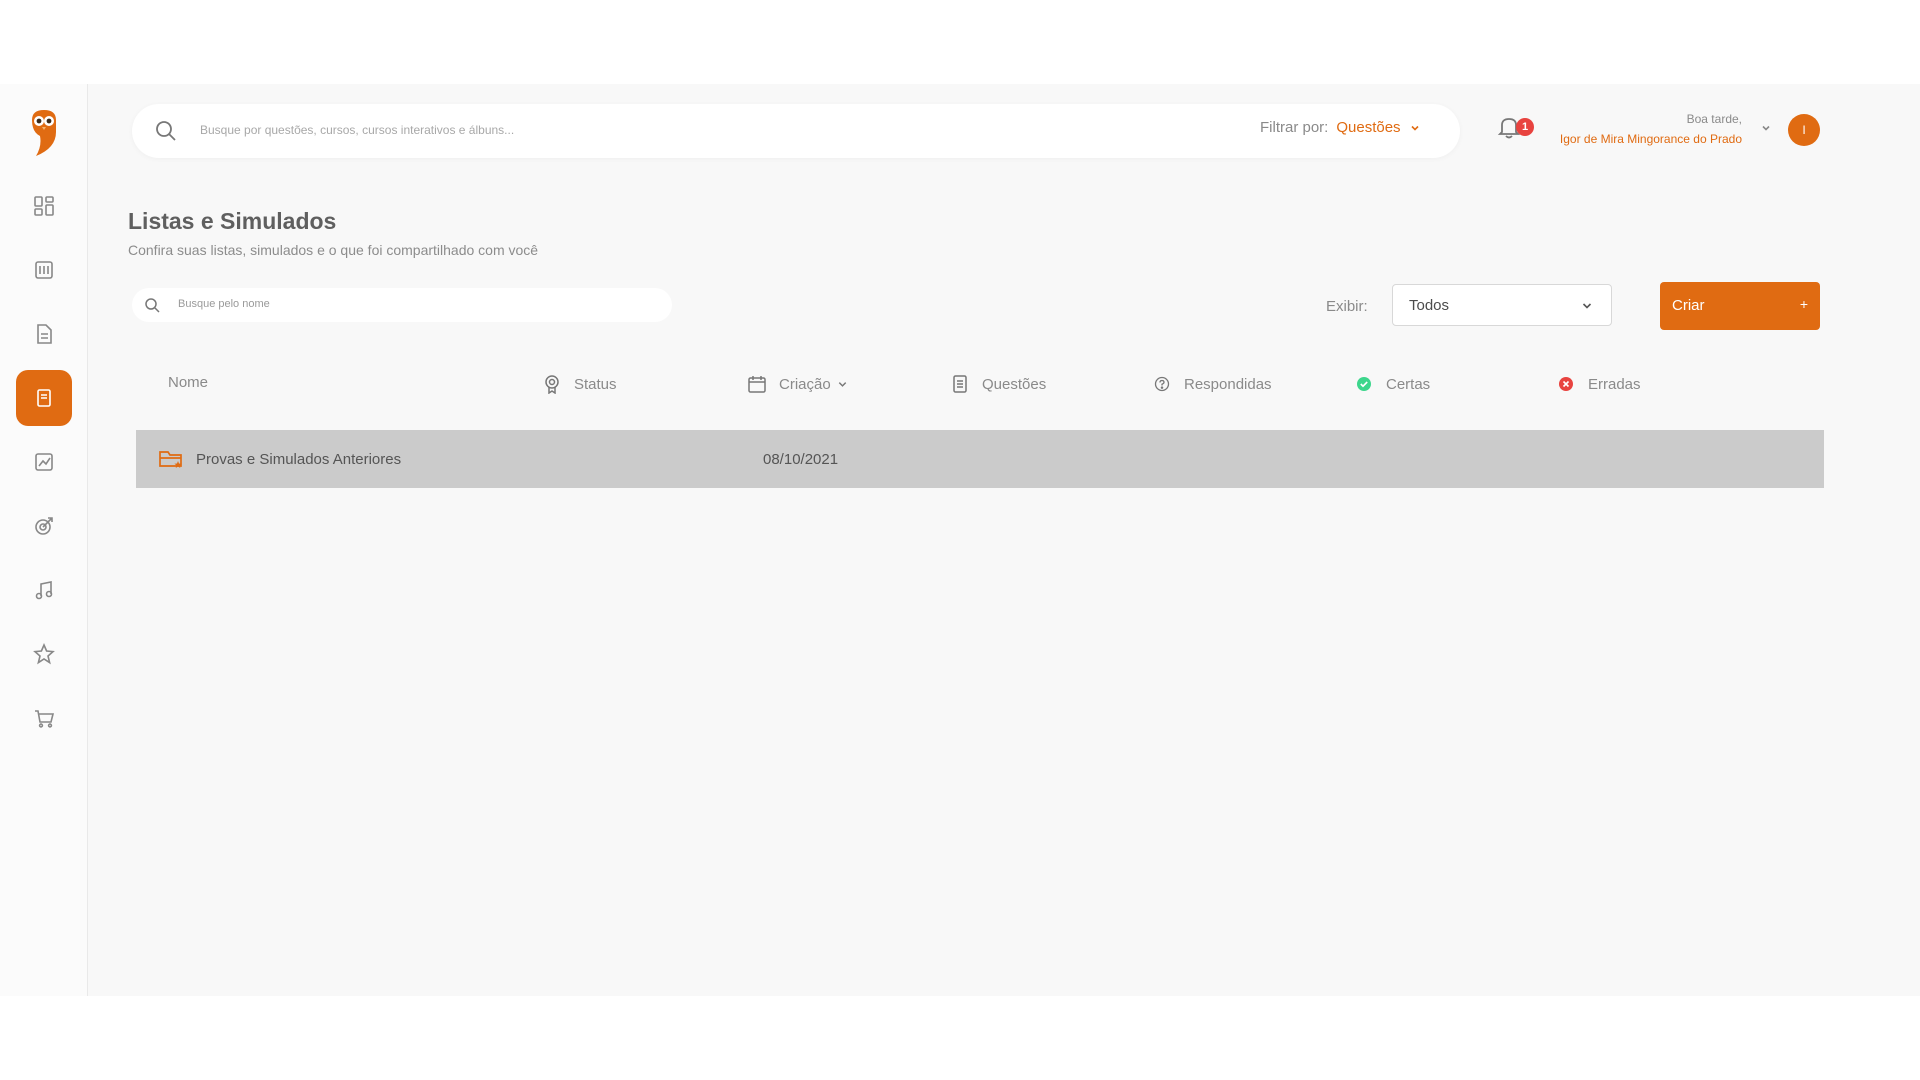 This screenshot has width=1920, height=1080. What do you see at coordinates (170, 459) in the screenshot?
I see `folder-star-icon` at bounding box center [170, 459].